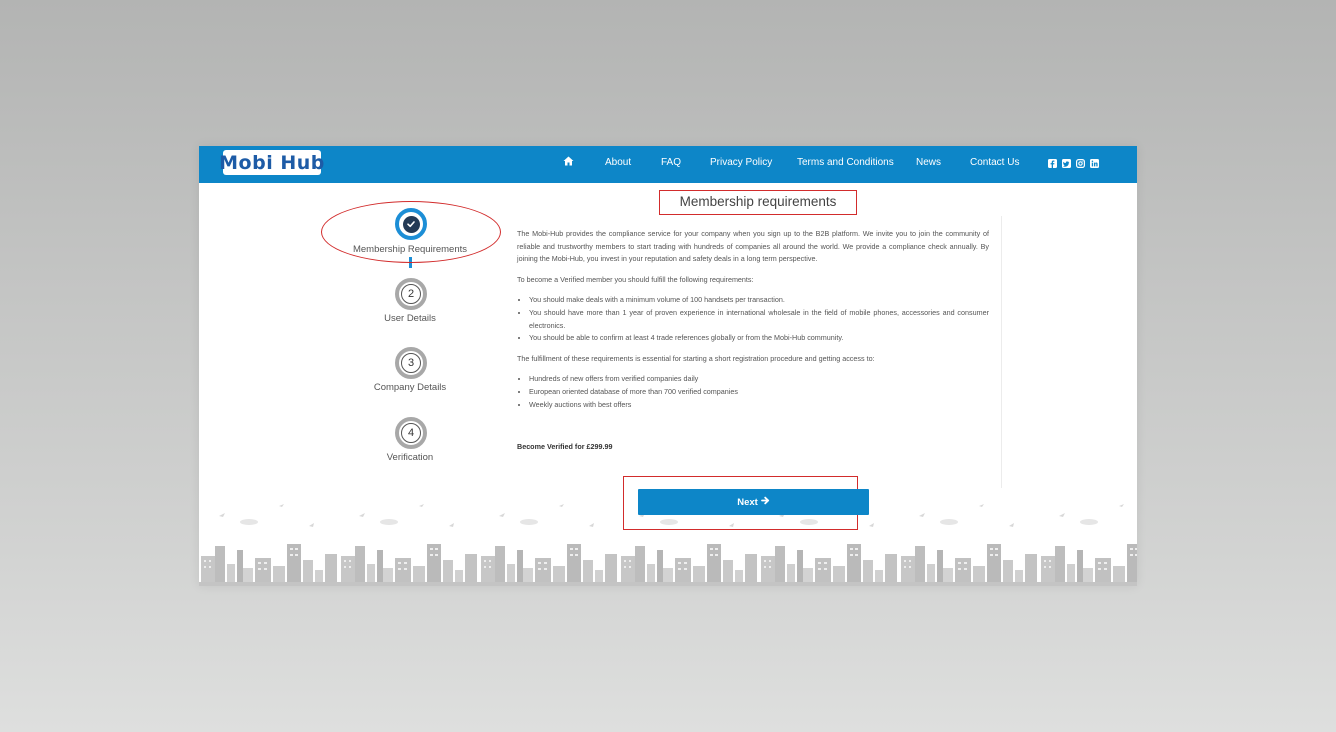 Image resolution: width=1336 pixels, height=732 pixels. What do you see at coordinates (618, 162) in the screenshot?
I see `nav-about: About` at bounding box center [618, 162].